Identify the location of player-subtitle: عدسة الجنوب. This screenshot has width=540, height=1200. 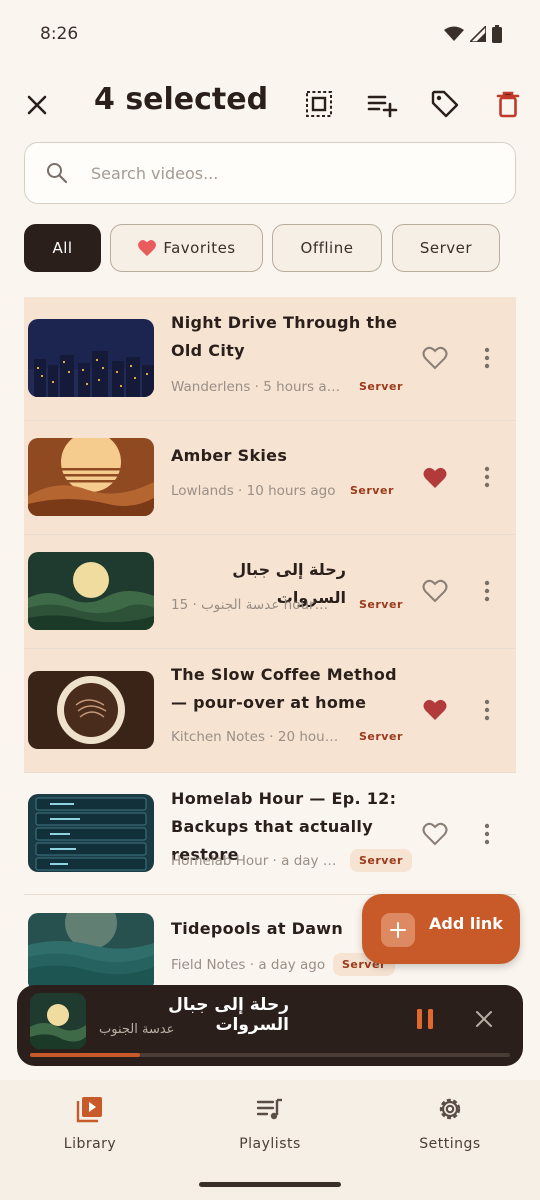
(137, 1029).